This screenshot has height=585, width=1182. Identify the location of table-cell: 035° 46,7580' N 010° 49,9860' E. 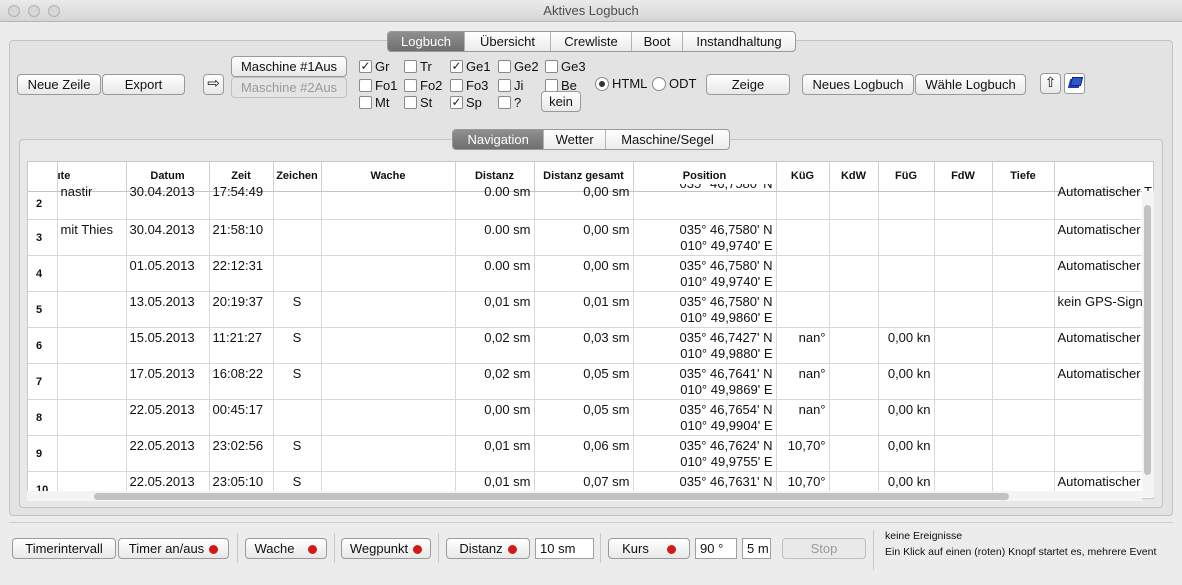
(705, 309).